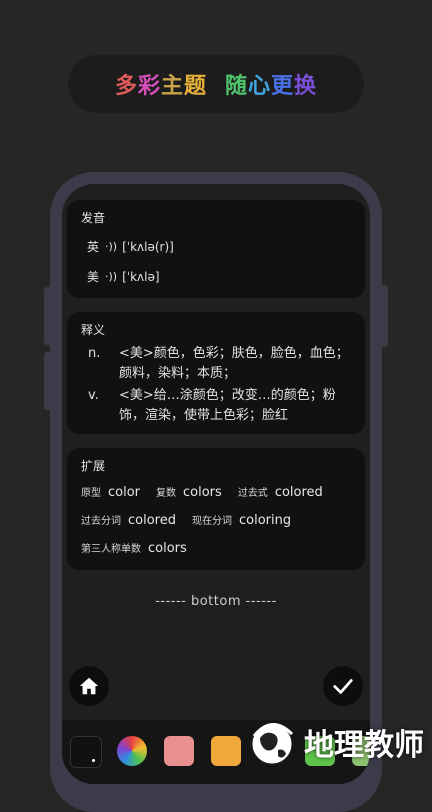 The height and width of the screenshot is (812, 432). I want to click on form-label: 过去分词, so click(101, 521).